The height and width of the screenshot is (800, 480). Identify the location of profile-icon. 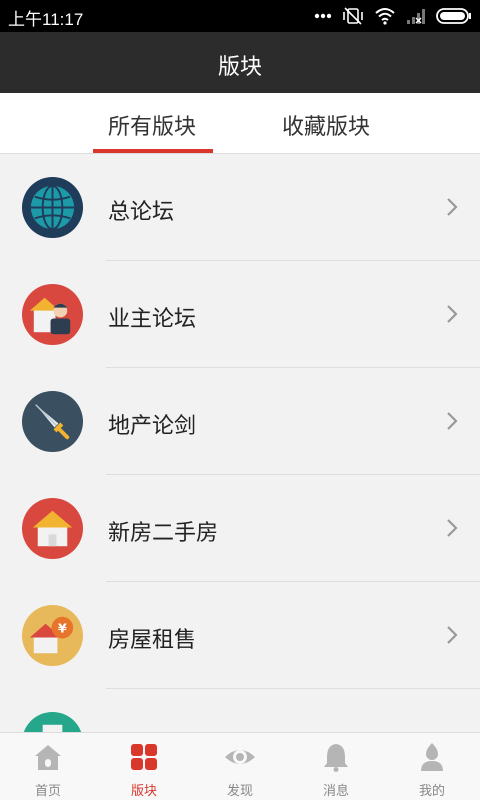
(432, 757).